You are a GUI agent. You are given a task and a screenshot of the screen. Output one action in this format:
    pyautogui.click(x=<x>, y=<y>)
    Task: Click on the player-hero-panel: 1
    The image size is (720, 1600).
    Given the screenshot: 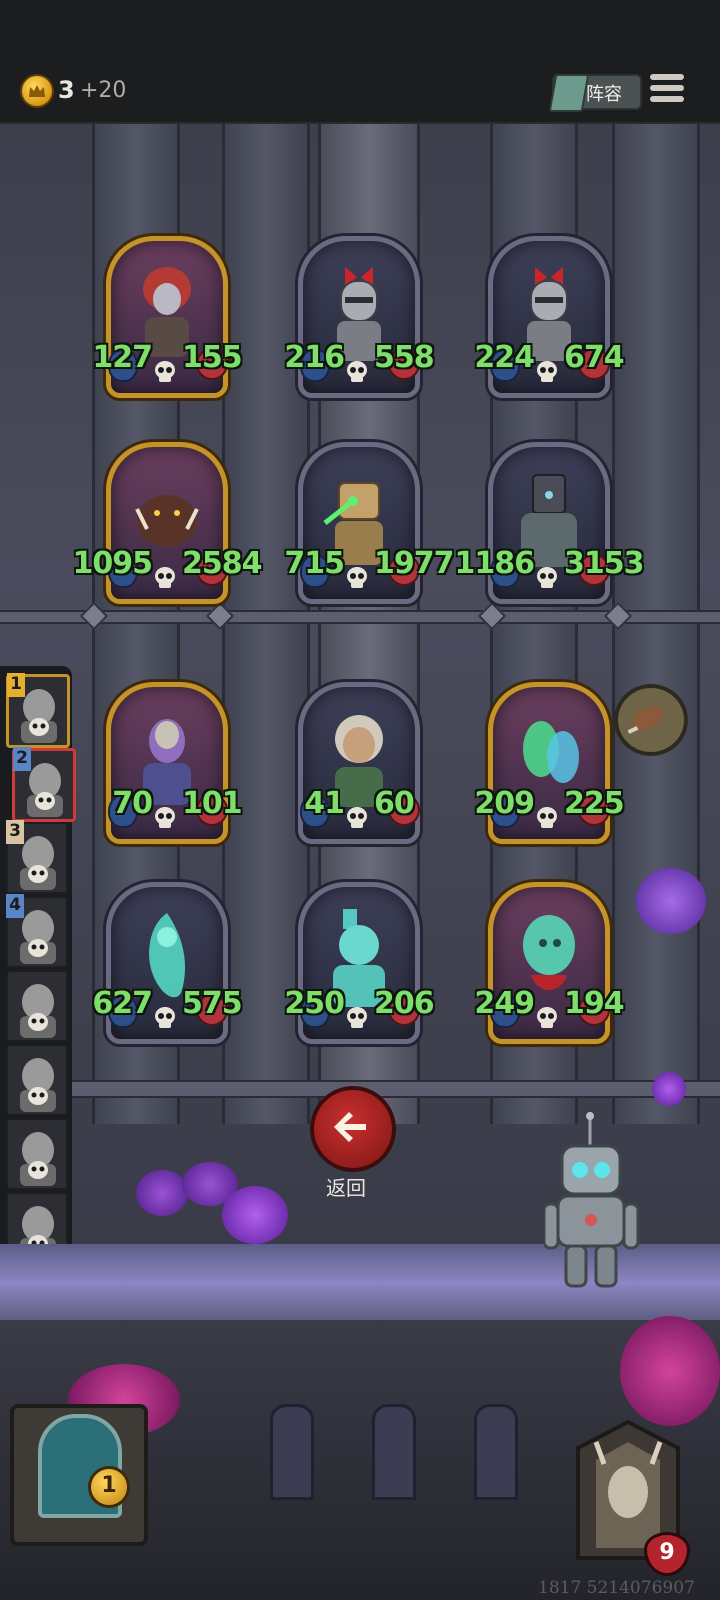 What is the action you would take?
    pyautogui.click(x=79, y=1475)
    